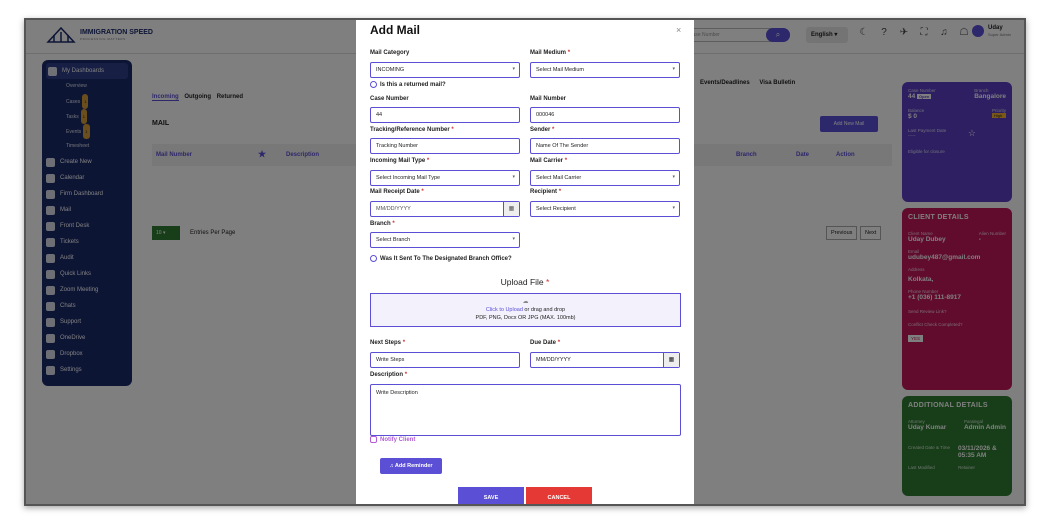  I want to click on mail-category-label: Mail Category, so click(390, 53).